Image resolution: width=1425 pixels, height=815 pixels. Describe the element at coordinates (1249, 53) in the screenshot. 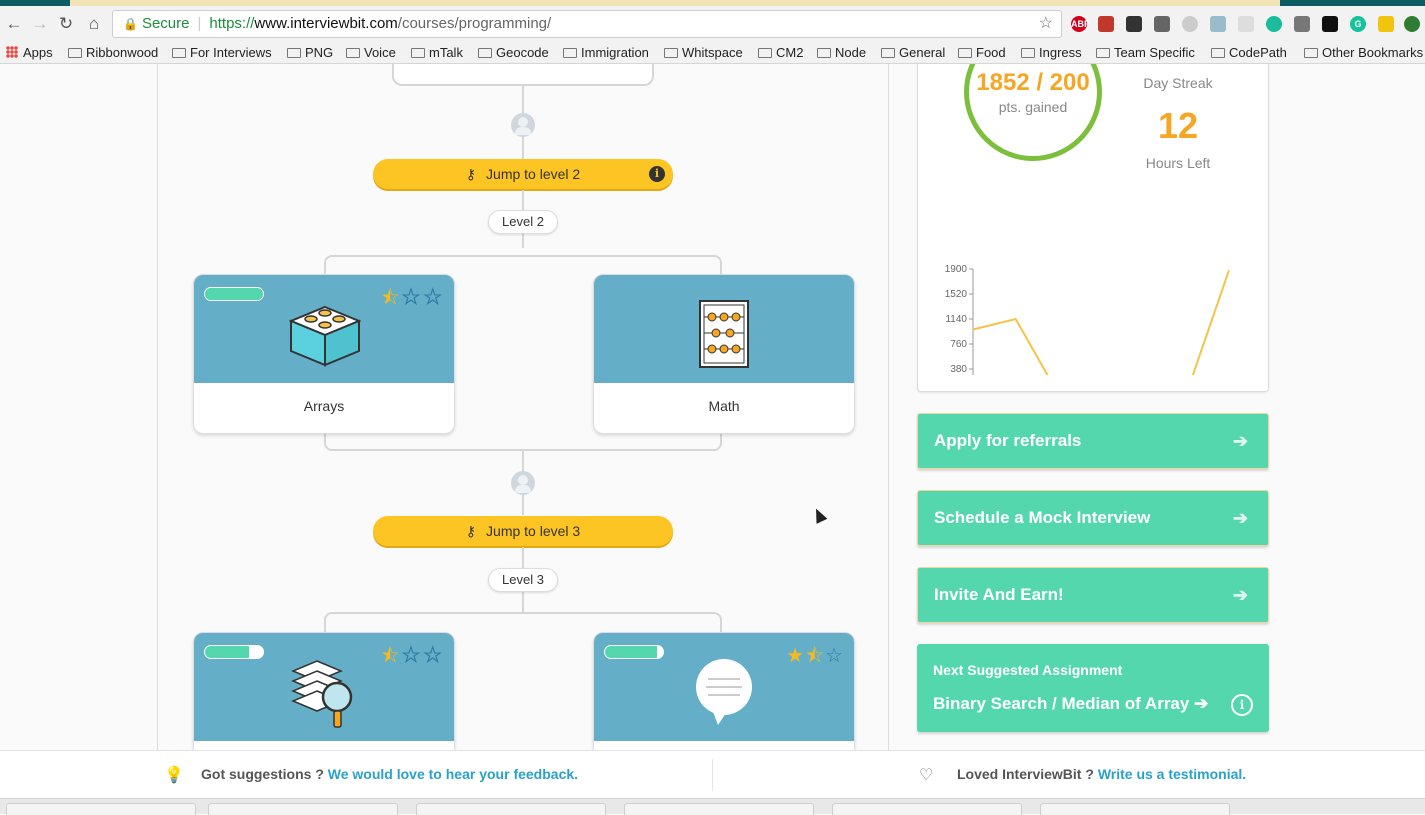

I see `bookmark-codepath: CodePath` at that location.